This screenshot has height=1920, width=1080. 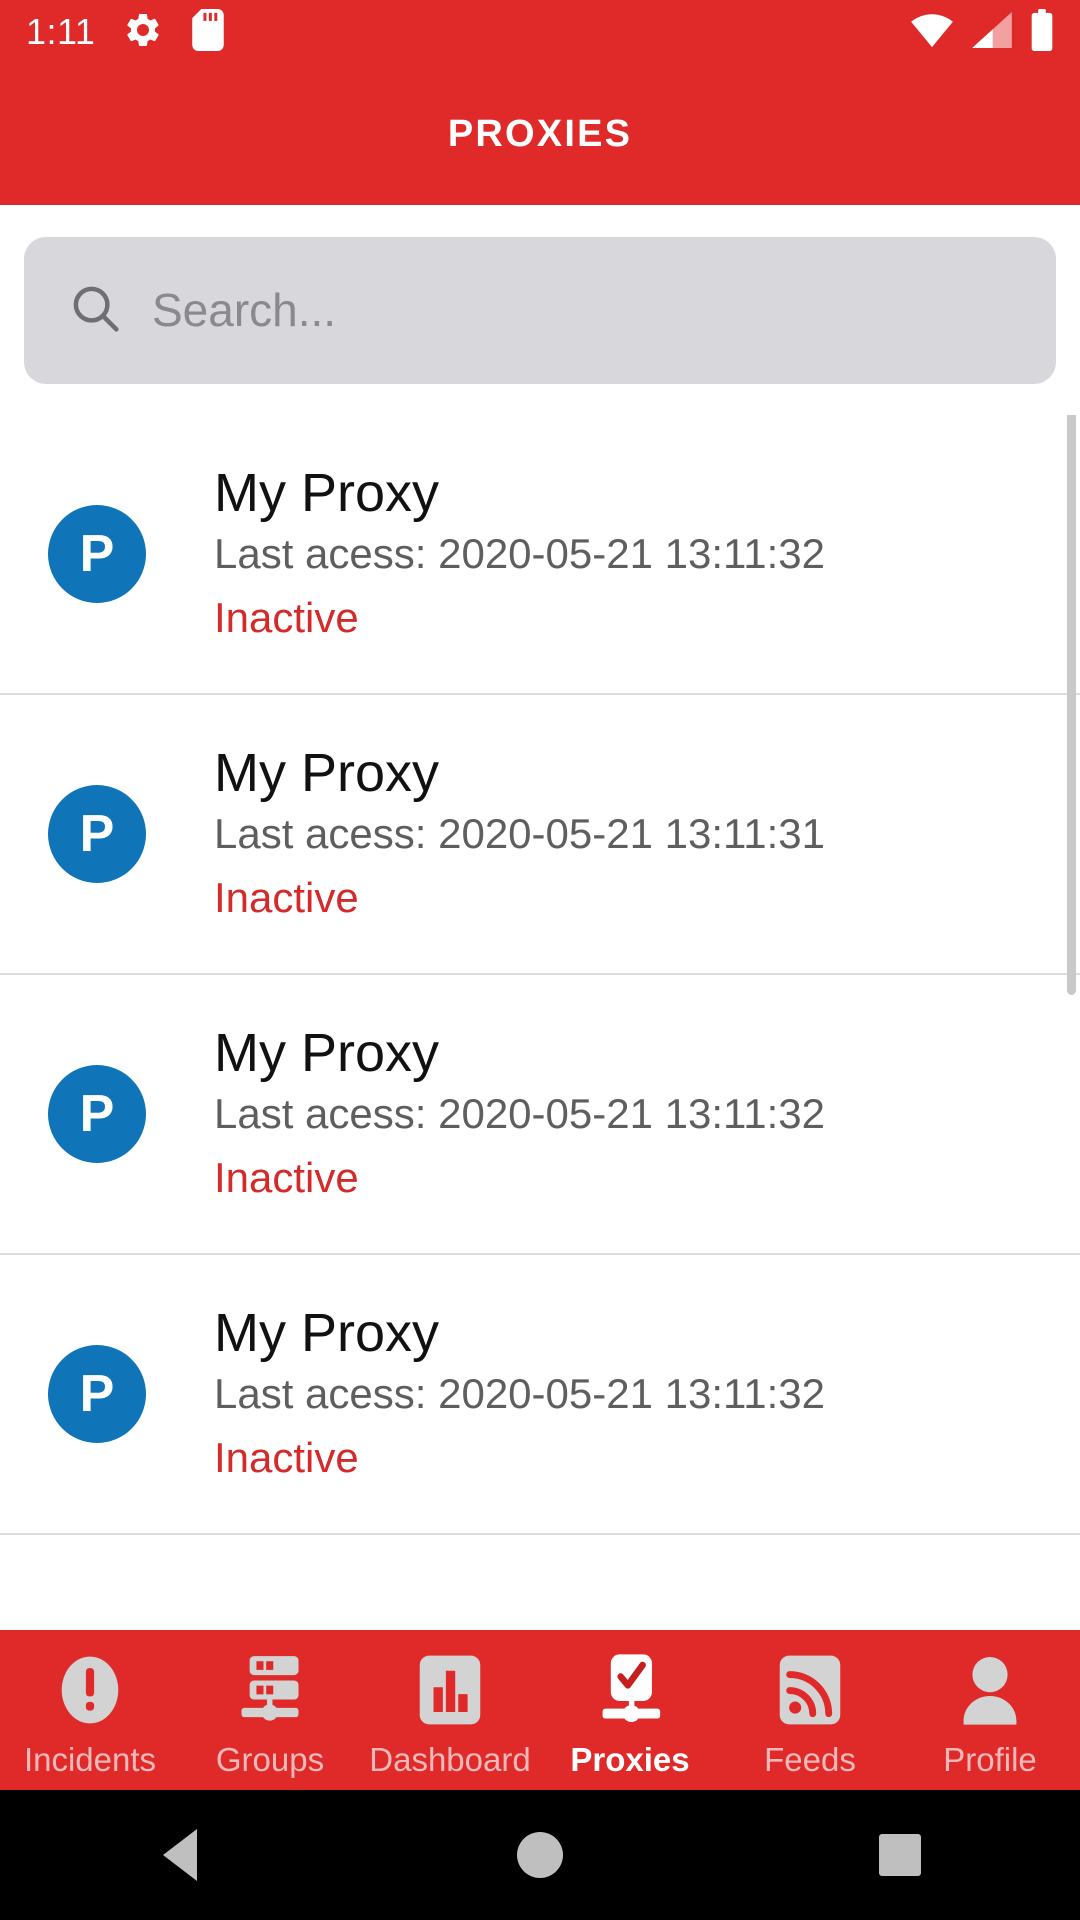 I want to click on search-icon, so click(x=95, y=310).